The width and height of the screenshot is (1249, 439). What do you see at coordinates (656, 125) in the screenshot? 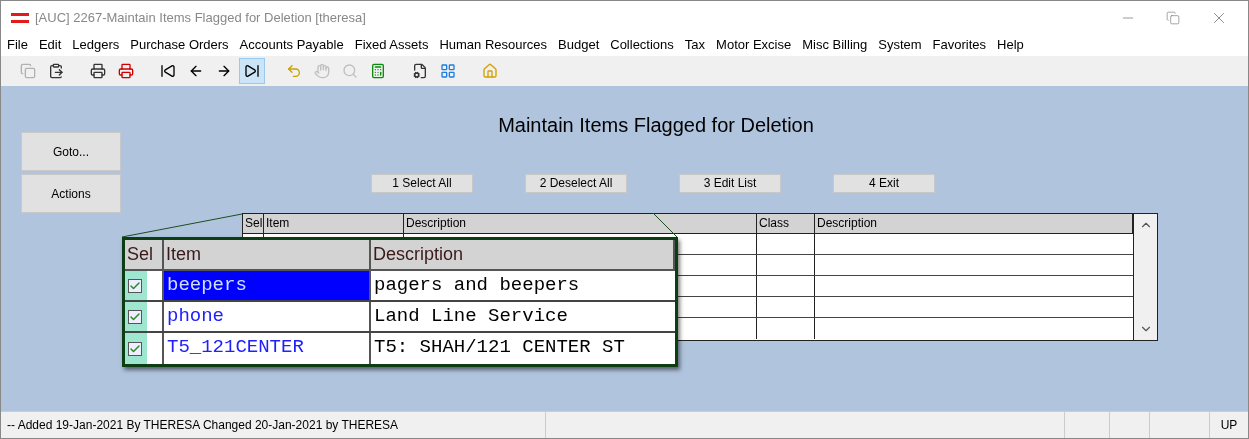
I see `page-heading: Maintain Items Flagged for Deletion` at bounding box center [656, 125].